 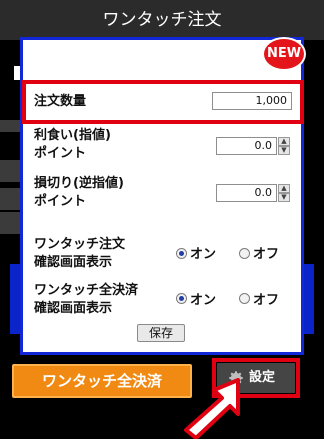 What do you see at coordinates (181, 298) in the screenshot?
I see `confirm-close-on-radio` at bounding box center [181, 298].